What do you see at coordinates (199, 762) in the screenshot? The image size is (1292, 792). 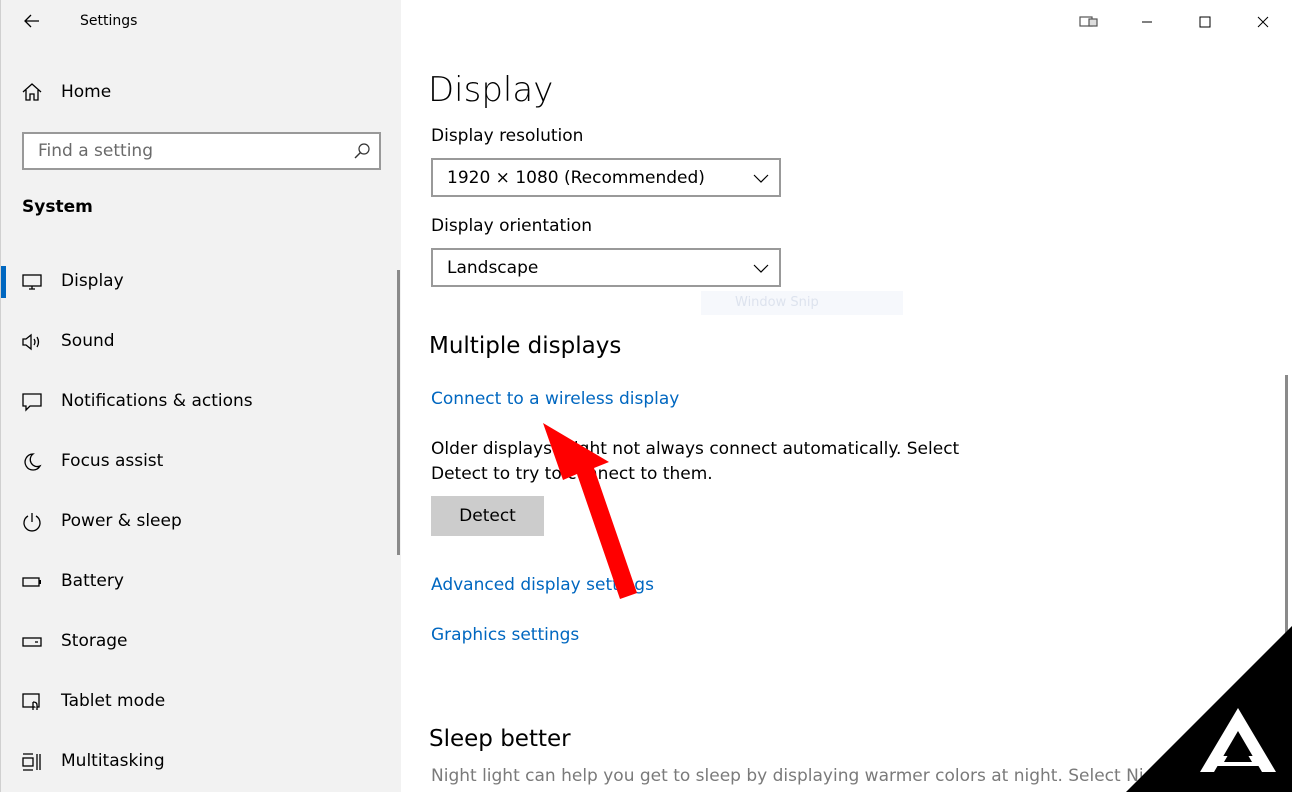 I see `sidebar-item-multitasking: Multitasking` at bounding box center [199, 762].